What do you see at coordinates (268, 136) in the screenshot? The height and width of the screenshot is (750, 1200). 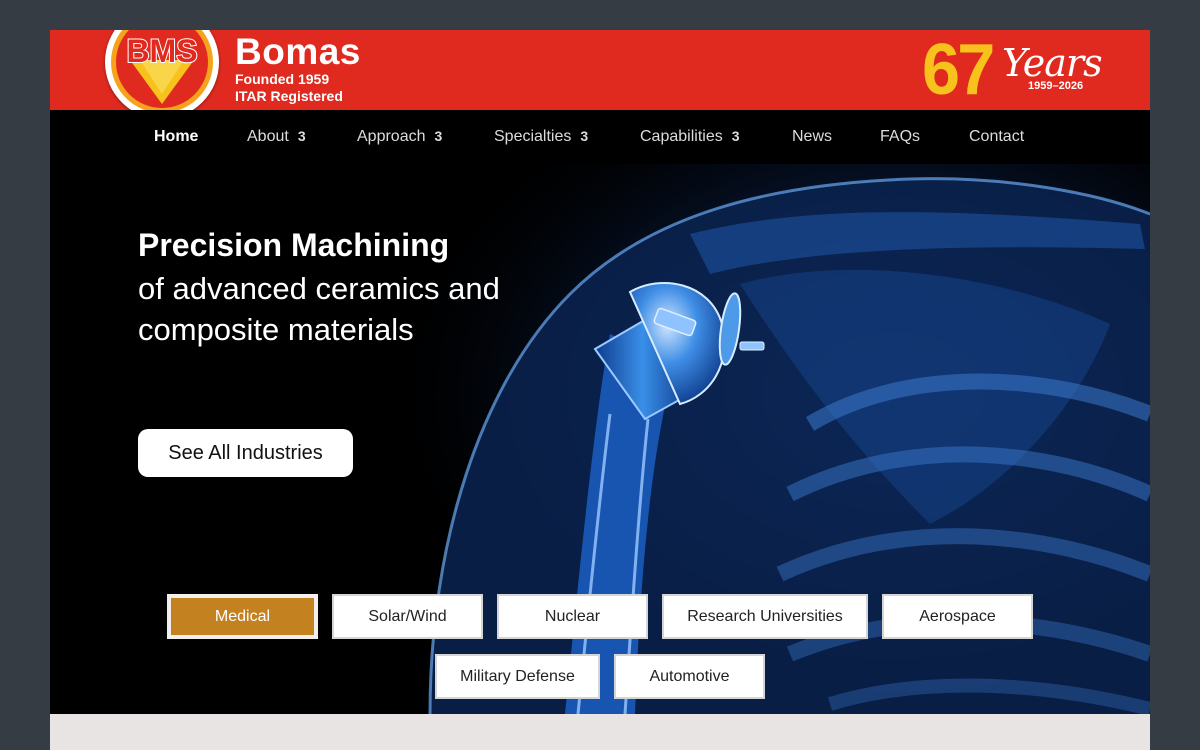 I see `nav-label: About` at bounding box center [268, 136].